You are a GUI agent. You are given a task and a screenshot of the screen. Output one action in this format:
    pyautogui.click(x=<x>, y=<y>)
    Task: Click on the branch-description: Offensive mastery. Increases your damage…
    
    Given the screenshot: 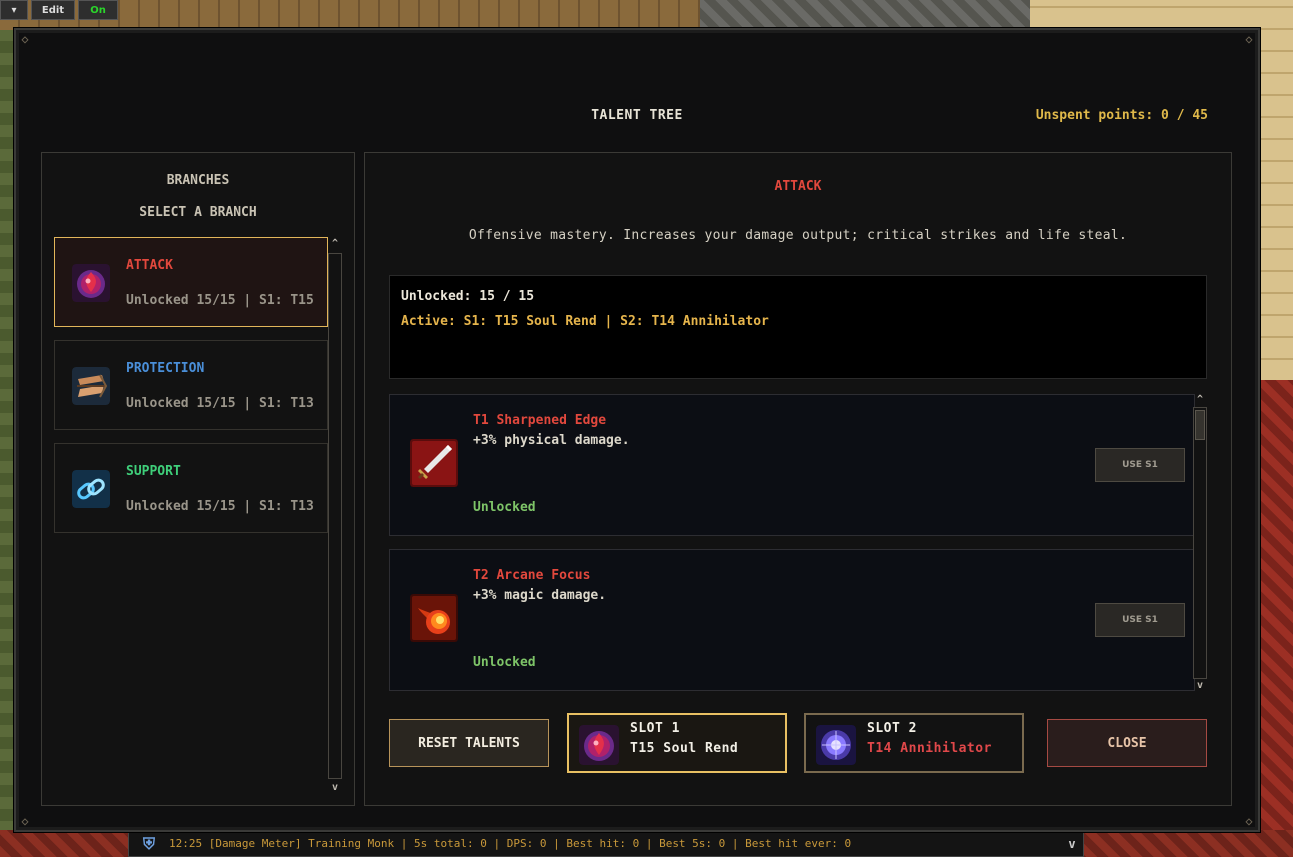 What is the action you would take?
    pyautogui.click(x=798, y=235)
    